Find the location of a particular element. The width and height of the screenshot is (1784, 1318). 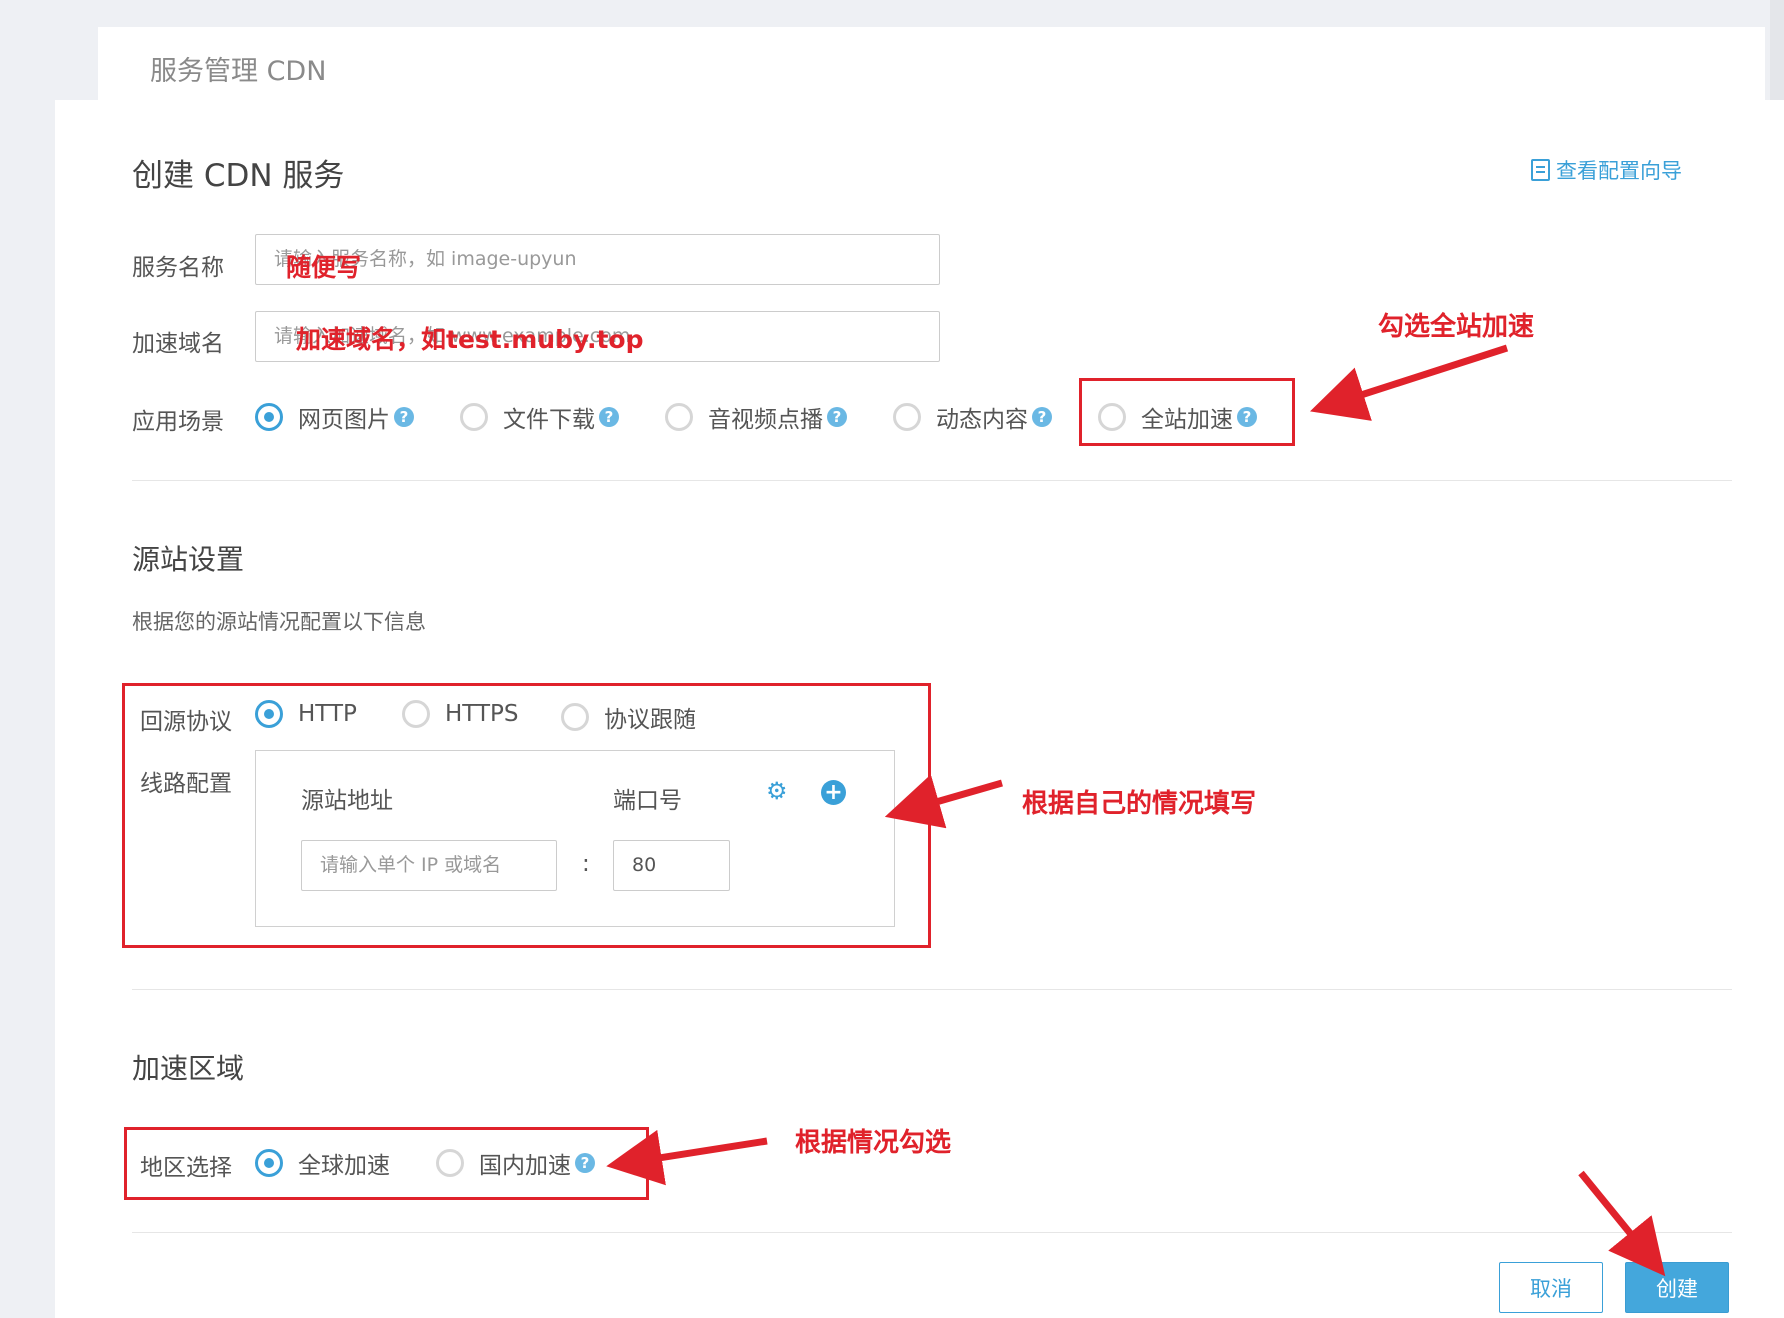

annotation-full-site: 勾选全站加速 is located at coordinates (1456, 327).